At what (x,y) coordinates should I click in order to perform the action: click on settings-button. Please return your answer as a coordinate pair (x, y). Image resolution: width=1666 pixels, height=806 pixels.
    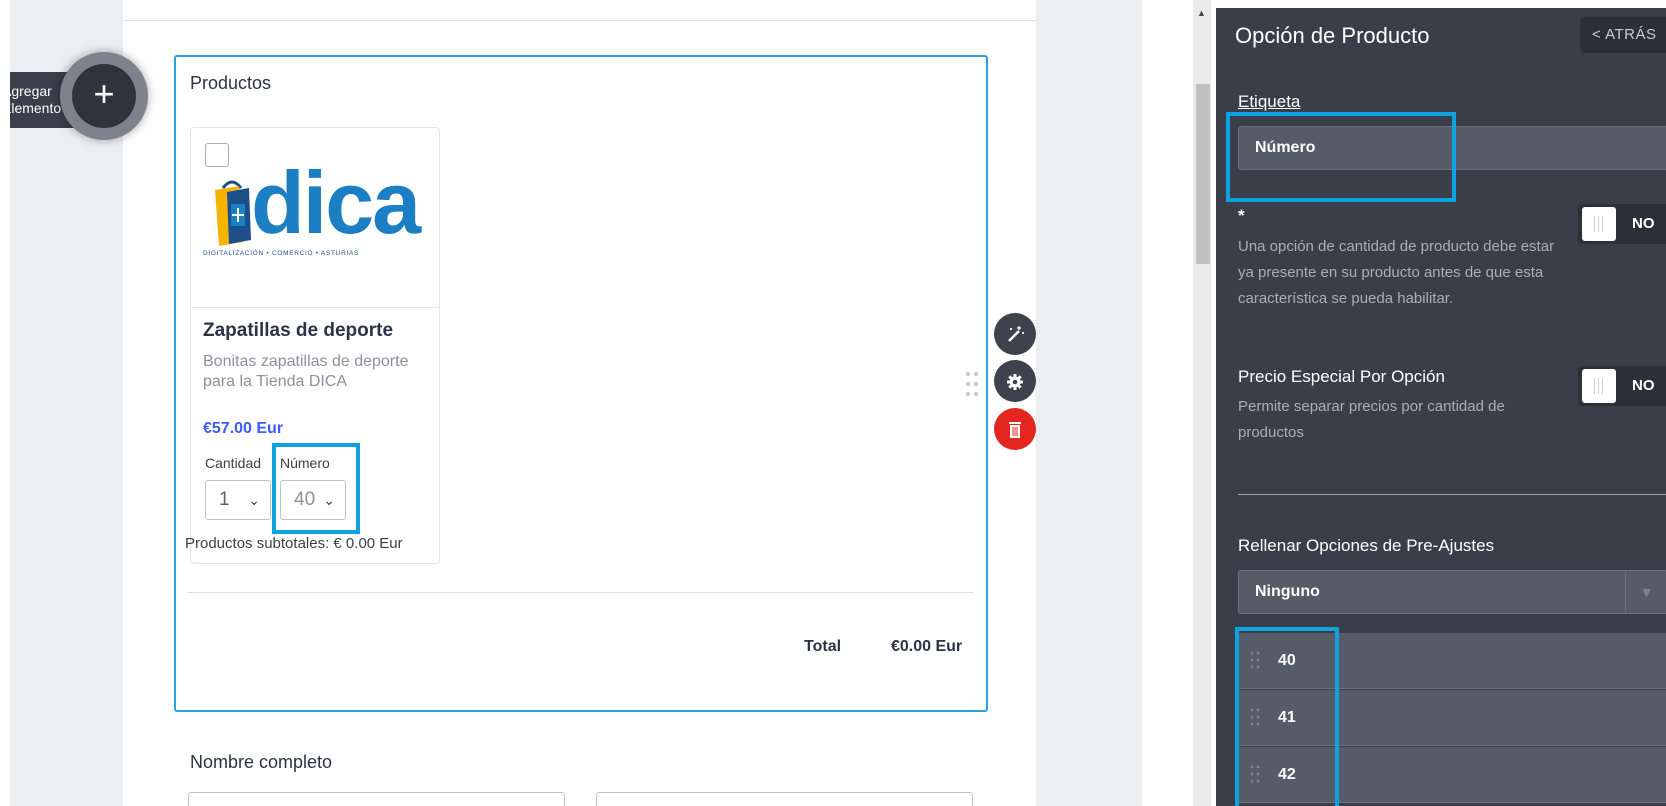
    Looking at the image, I should click on (1015, 381).